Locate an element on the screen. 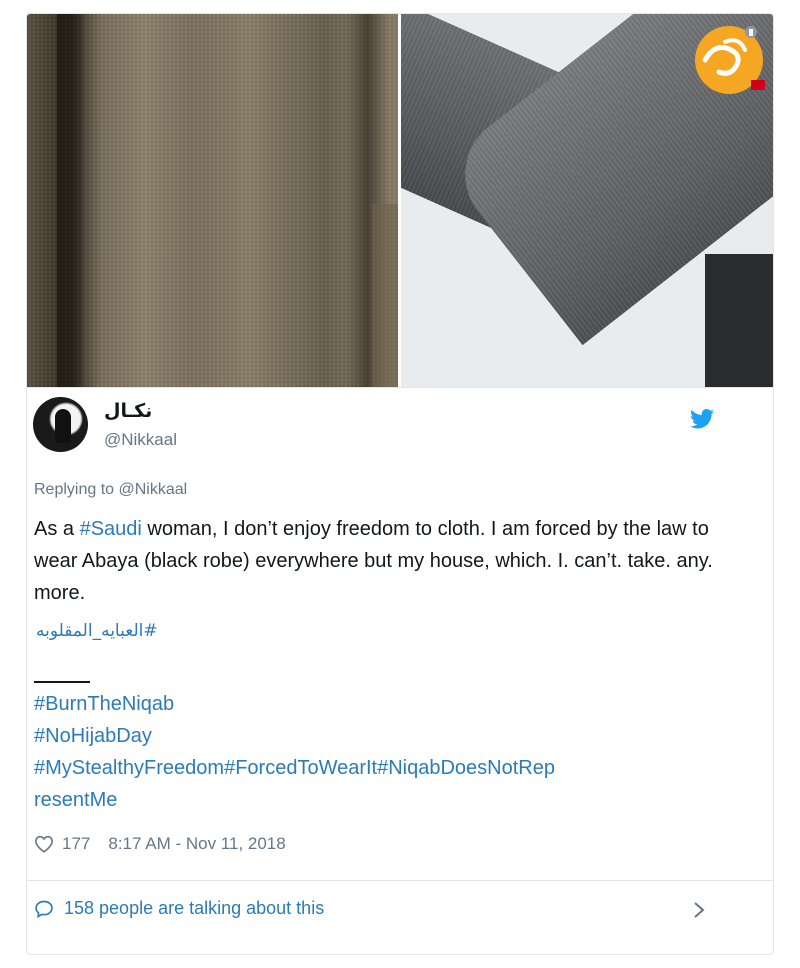  tweet-timestamp: 8:17 AM - Nov 11, 2018 is located at coordinates (196, 844).